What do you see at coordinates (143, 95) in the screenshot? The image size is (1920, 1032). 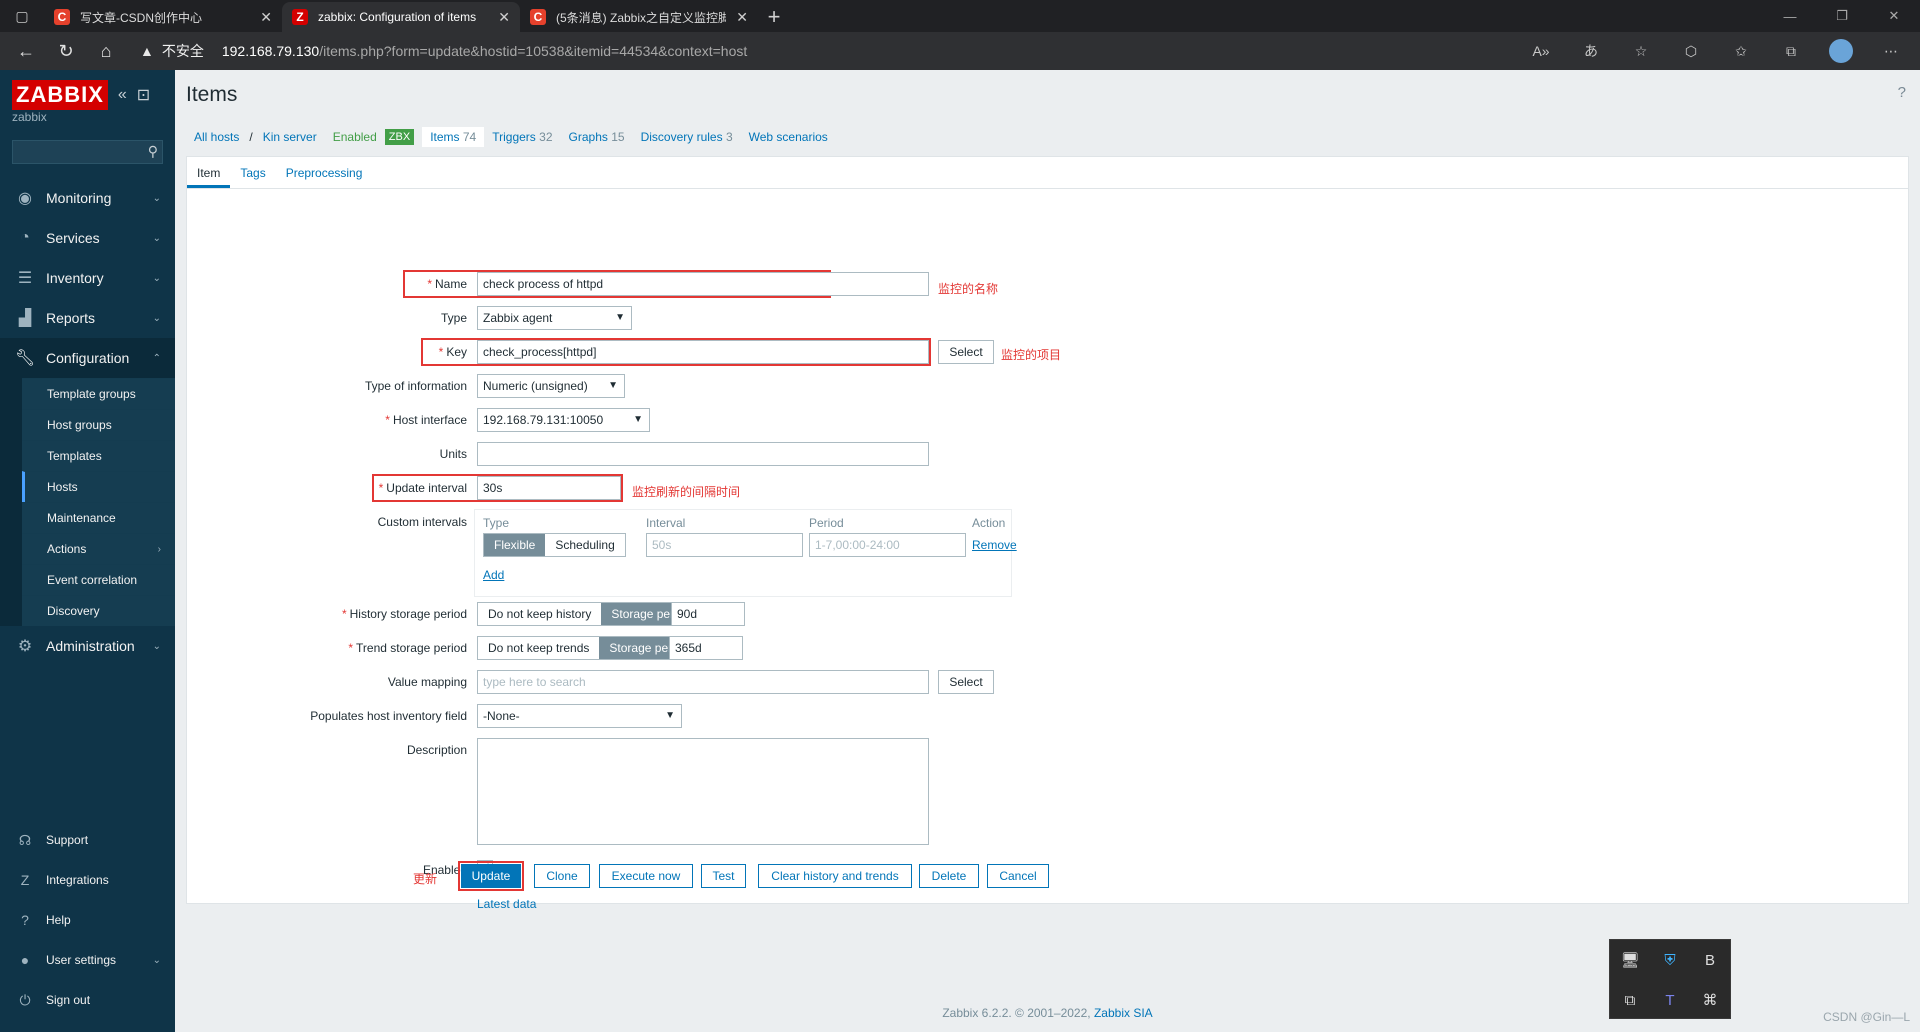 I see `kiosk-mode-icon: ⊡` at bounding box center [143, 95].